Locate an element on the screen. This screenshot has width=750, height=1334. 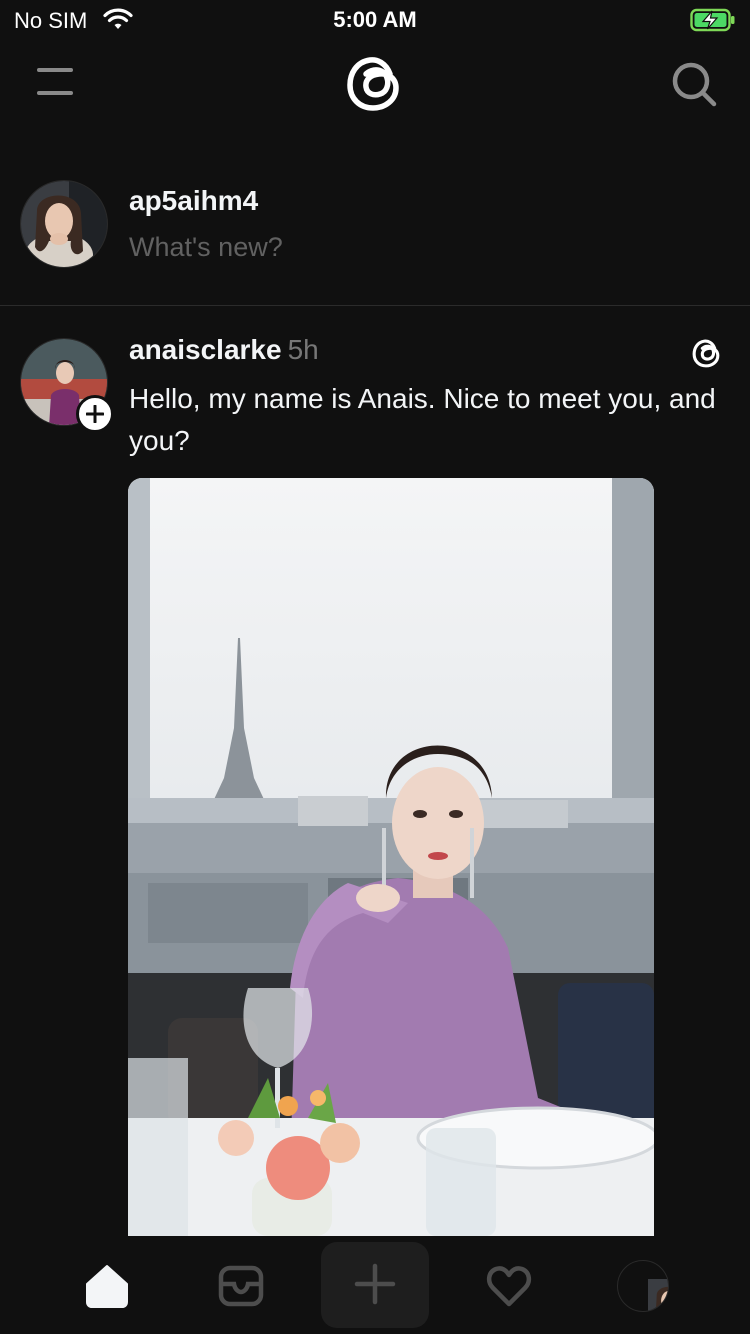
tab-profile is located at coordinates (643, 1287).